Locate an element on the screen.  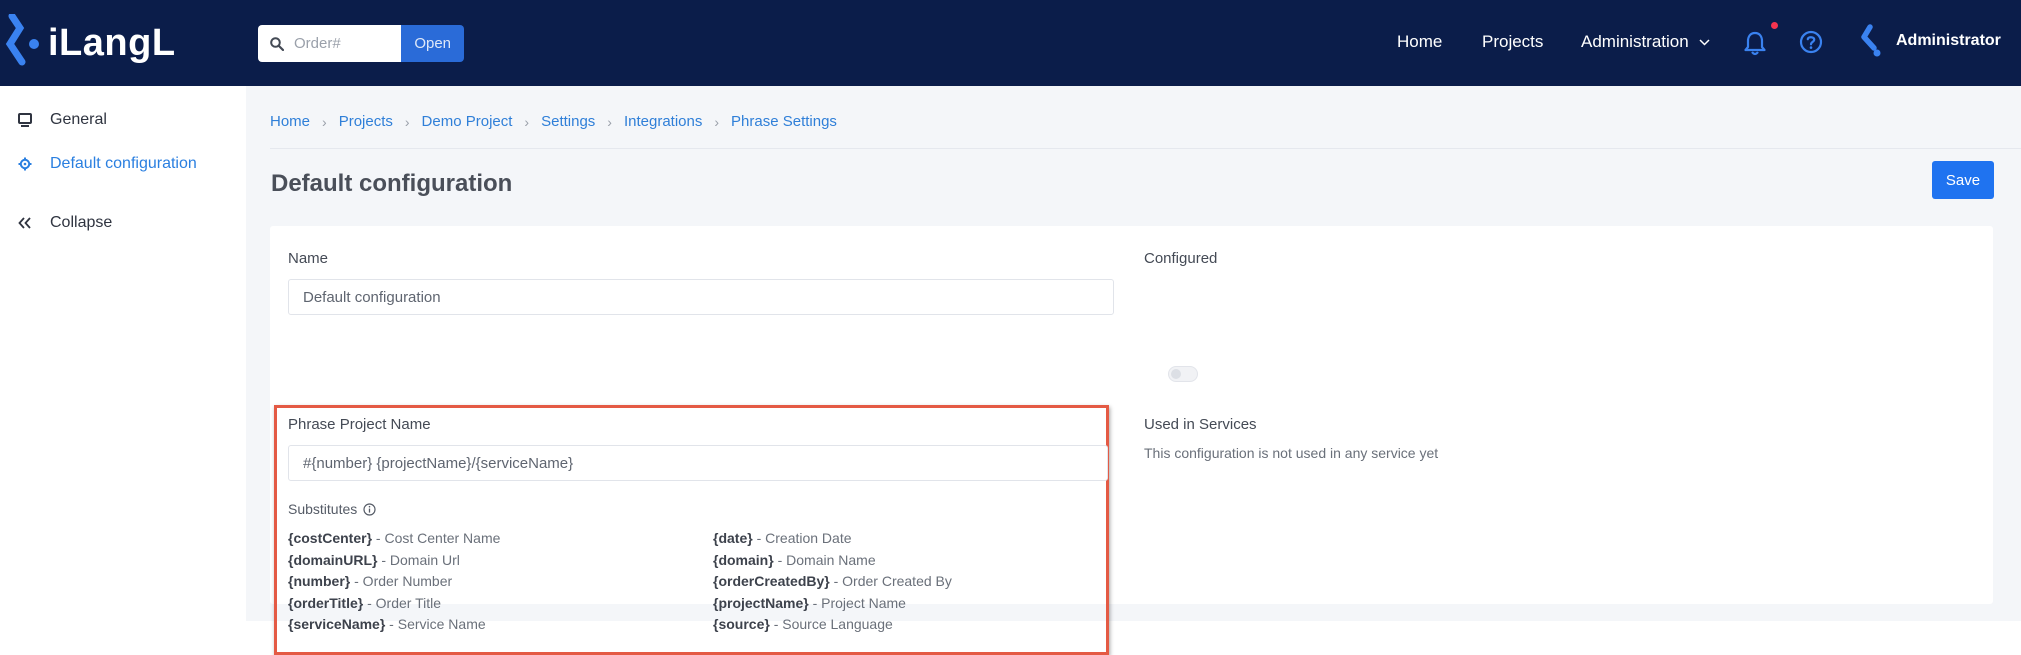
substitute-item: {costCenter} - Cost Center Name is located at coordinates (394, 538).